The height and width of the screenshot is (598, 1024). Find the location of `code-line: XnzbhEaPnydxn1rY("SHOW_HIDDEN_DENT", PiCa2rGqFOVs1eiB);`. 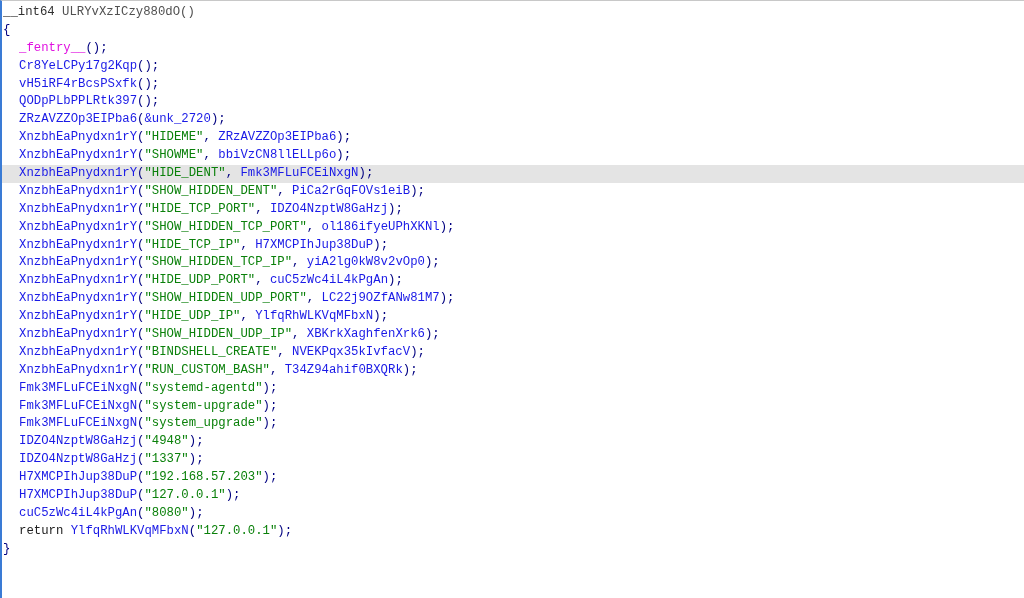

code-line: XnzbhEaPnydxn1rY("SHOW_HIDDEN_DENT", PiCa2rGqFOVs1eiB); is located at coordinates (222, 191).